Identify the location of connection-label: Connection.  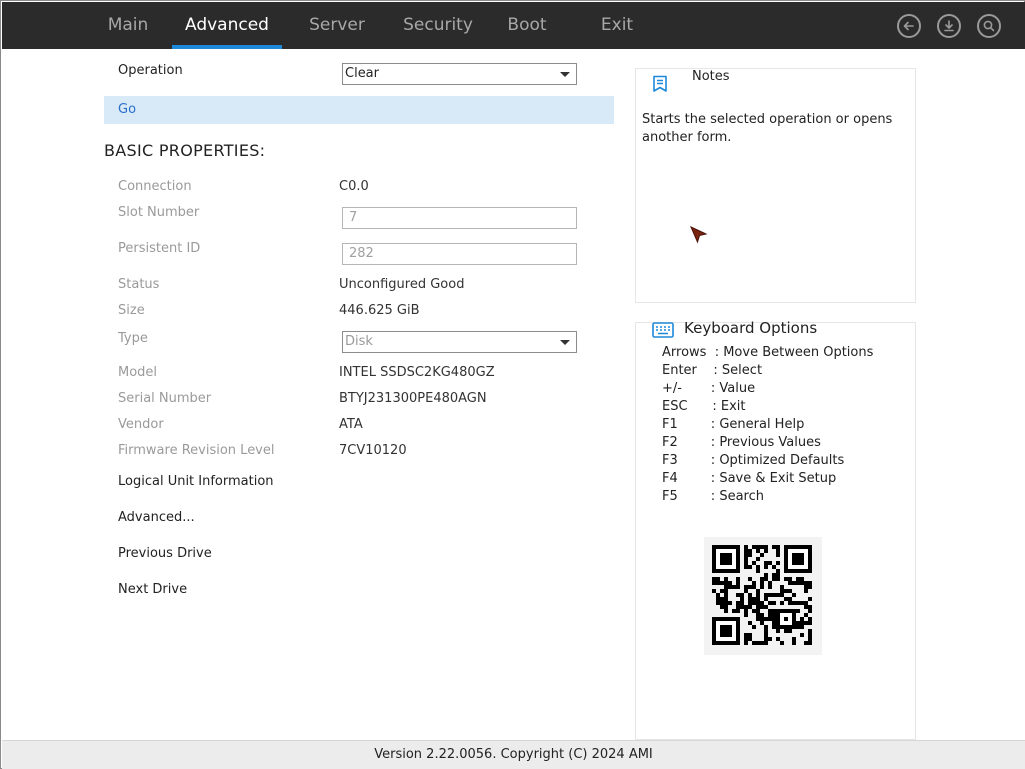
(155, 186).